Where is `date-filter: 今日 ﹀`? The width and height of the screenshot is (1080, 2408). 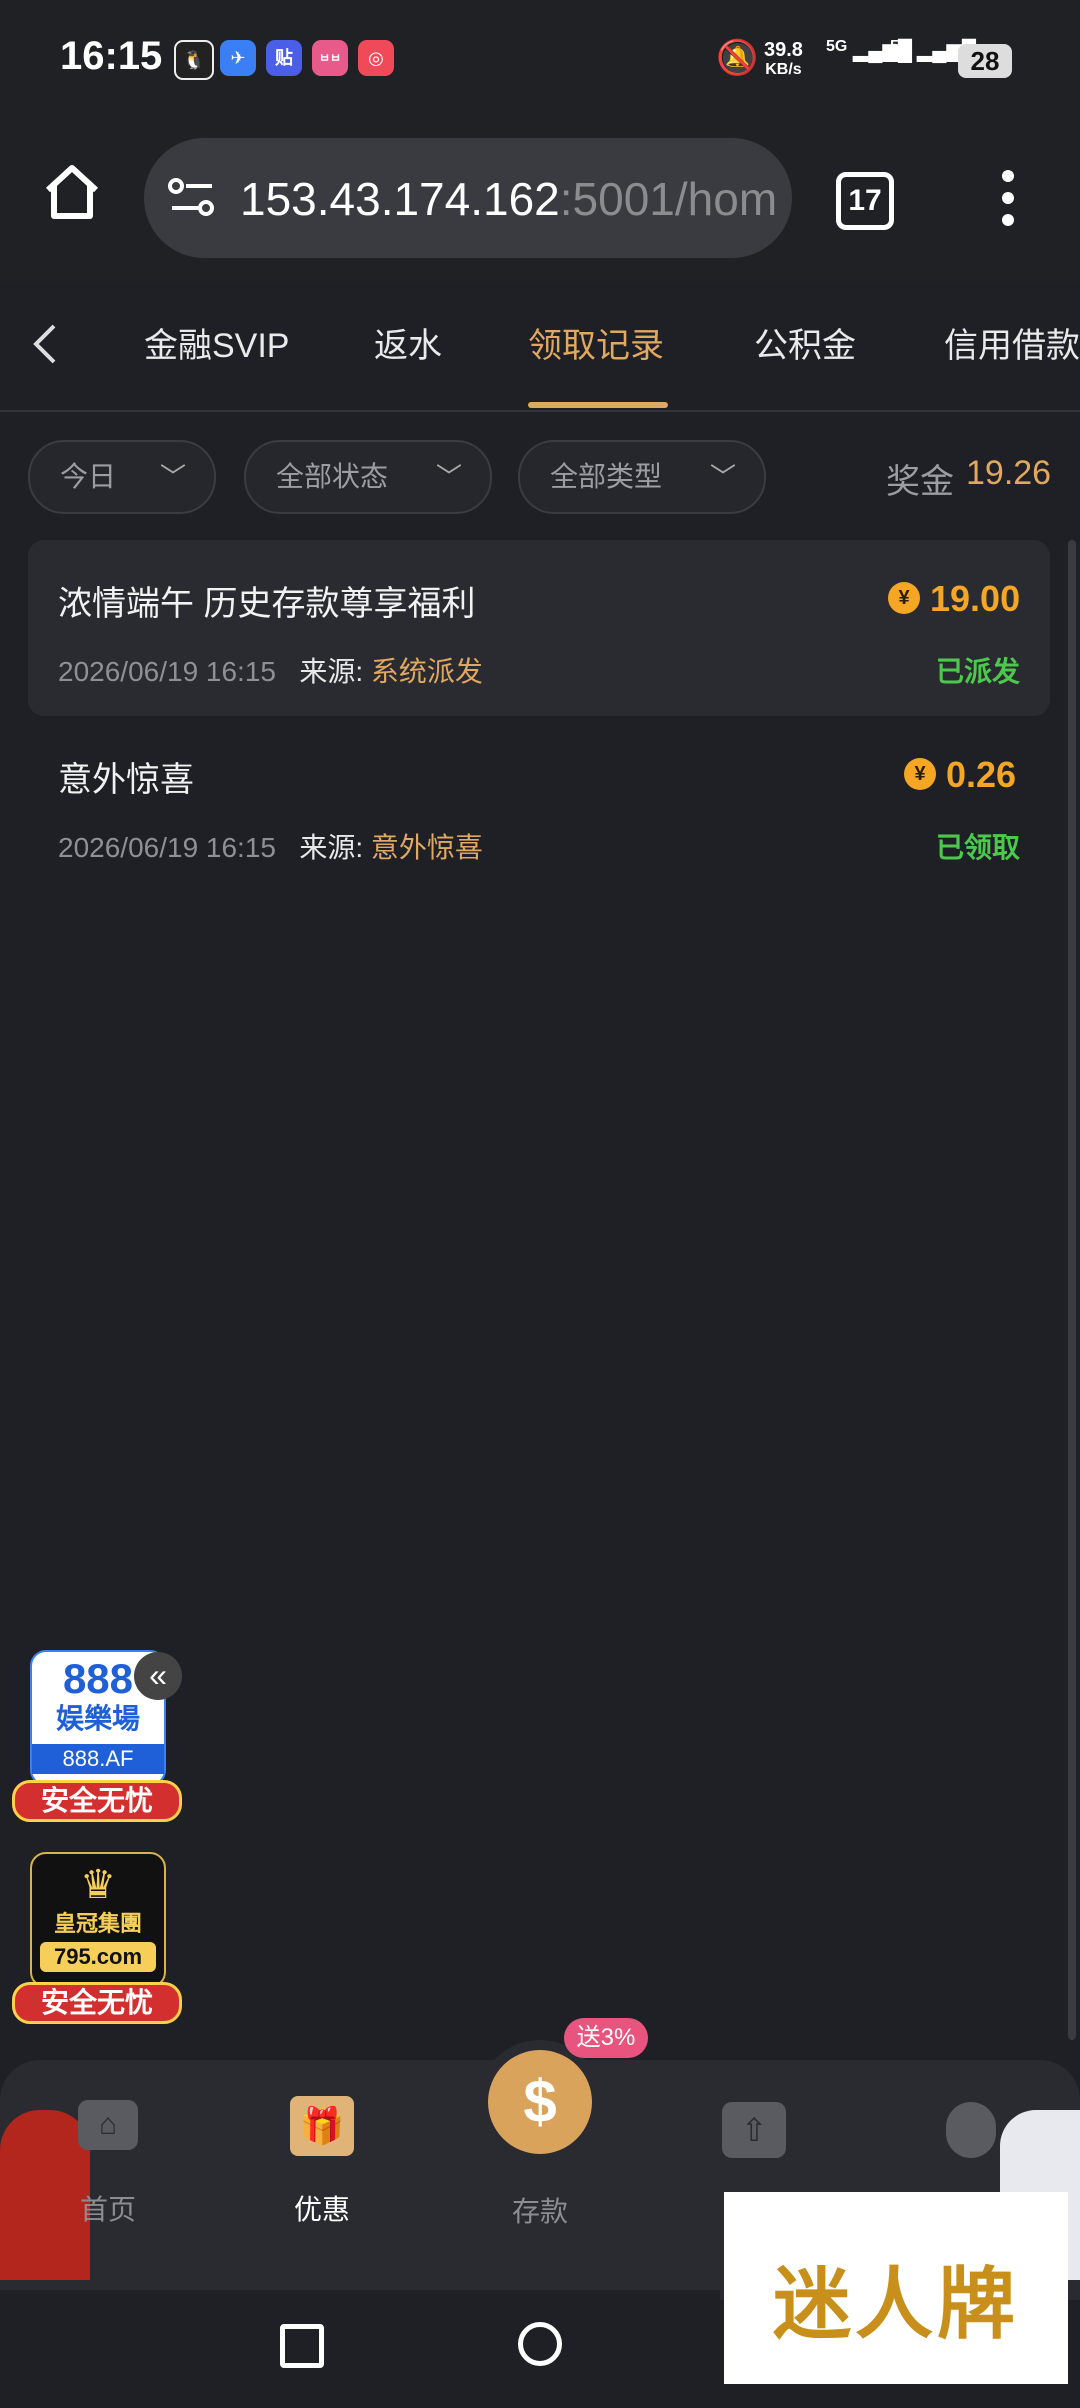 date-filter: 今日 ﹀ is located at coordinates (122, 477).